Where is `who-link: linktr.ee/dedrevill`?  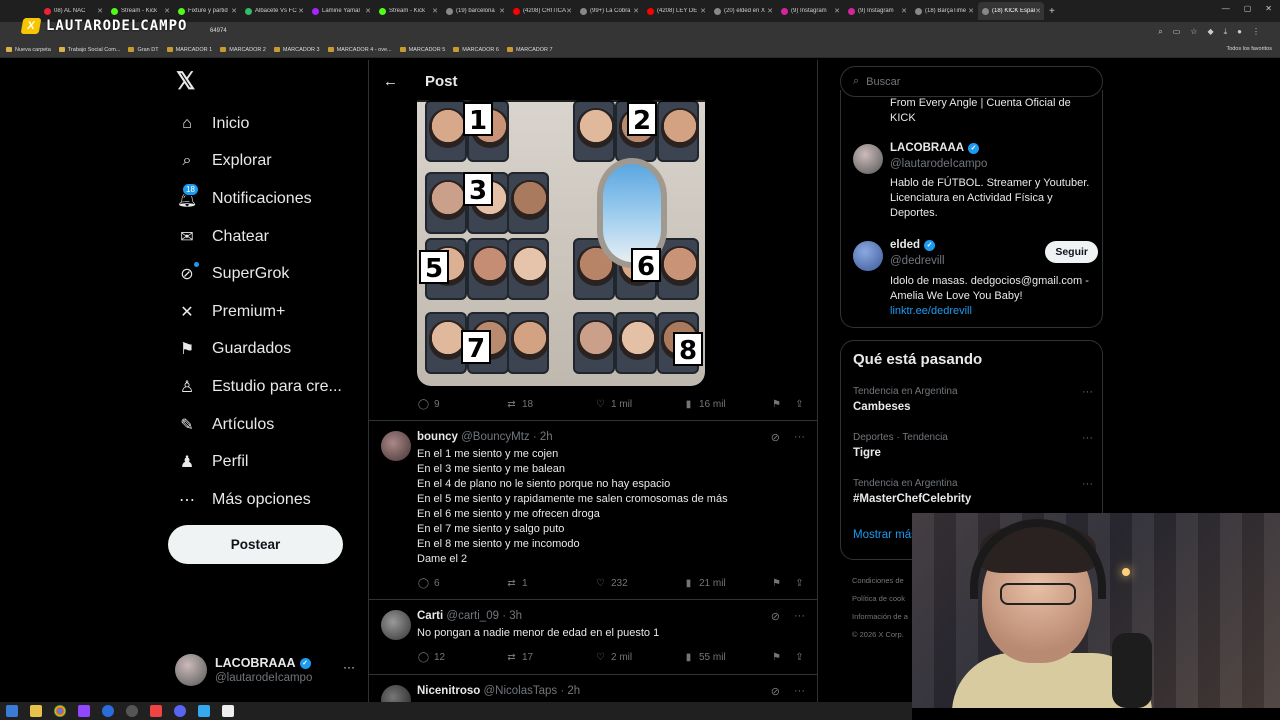 who-link: linktr.ee/dedrevill is located at coordinates (931, 311).